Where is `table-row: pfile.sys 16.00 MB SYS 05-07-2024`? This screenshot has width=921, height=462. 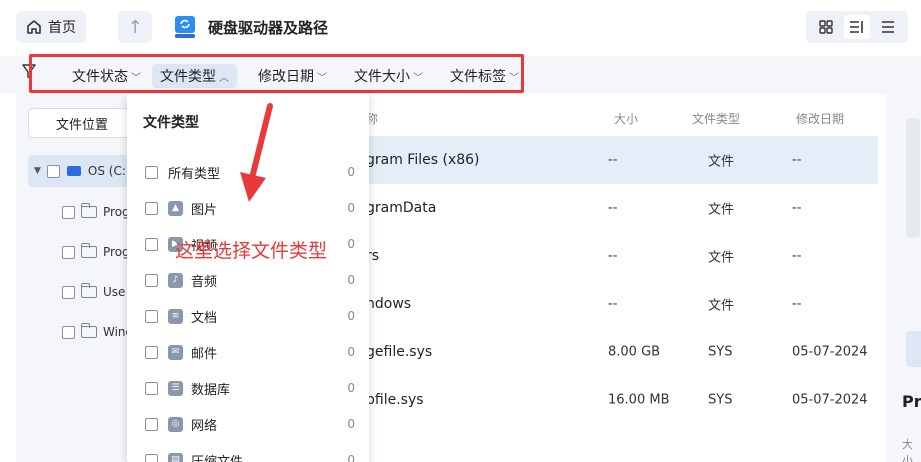 table-row: pfile.sys 16.00 MB SYS 05-07-2024 is located at coordinates (620, 400).